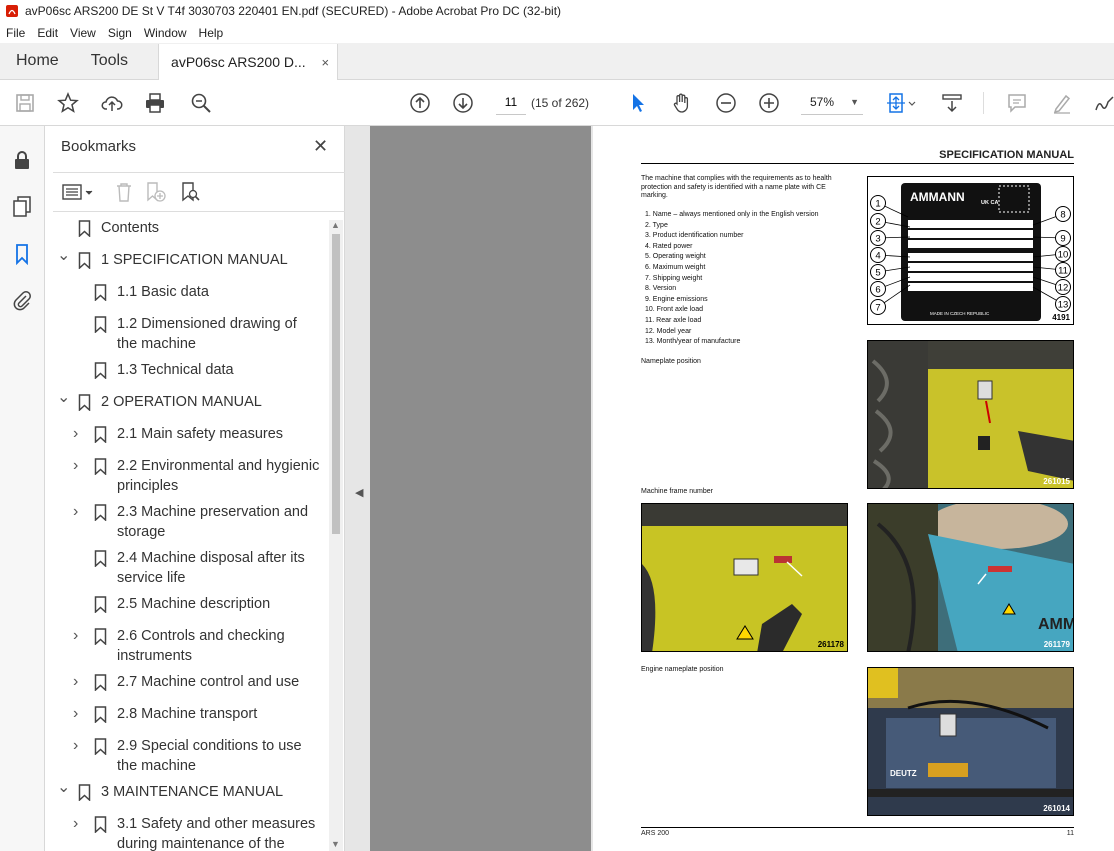 This screenshot has width=1114, height=851. Describe the element at coordinates (726, 103) in the screenshot. I see `zoom-out-icon` at that location.